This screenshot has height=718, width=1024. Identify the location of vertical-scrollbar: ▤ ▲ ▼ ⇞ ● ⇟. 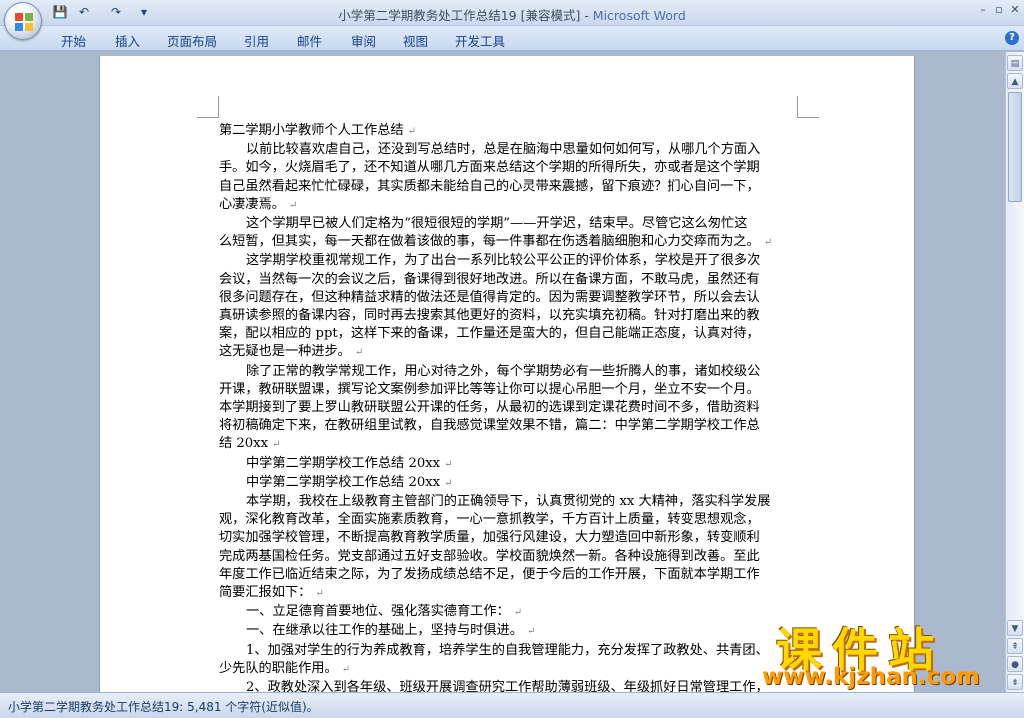
(1014, 372).